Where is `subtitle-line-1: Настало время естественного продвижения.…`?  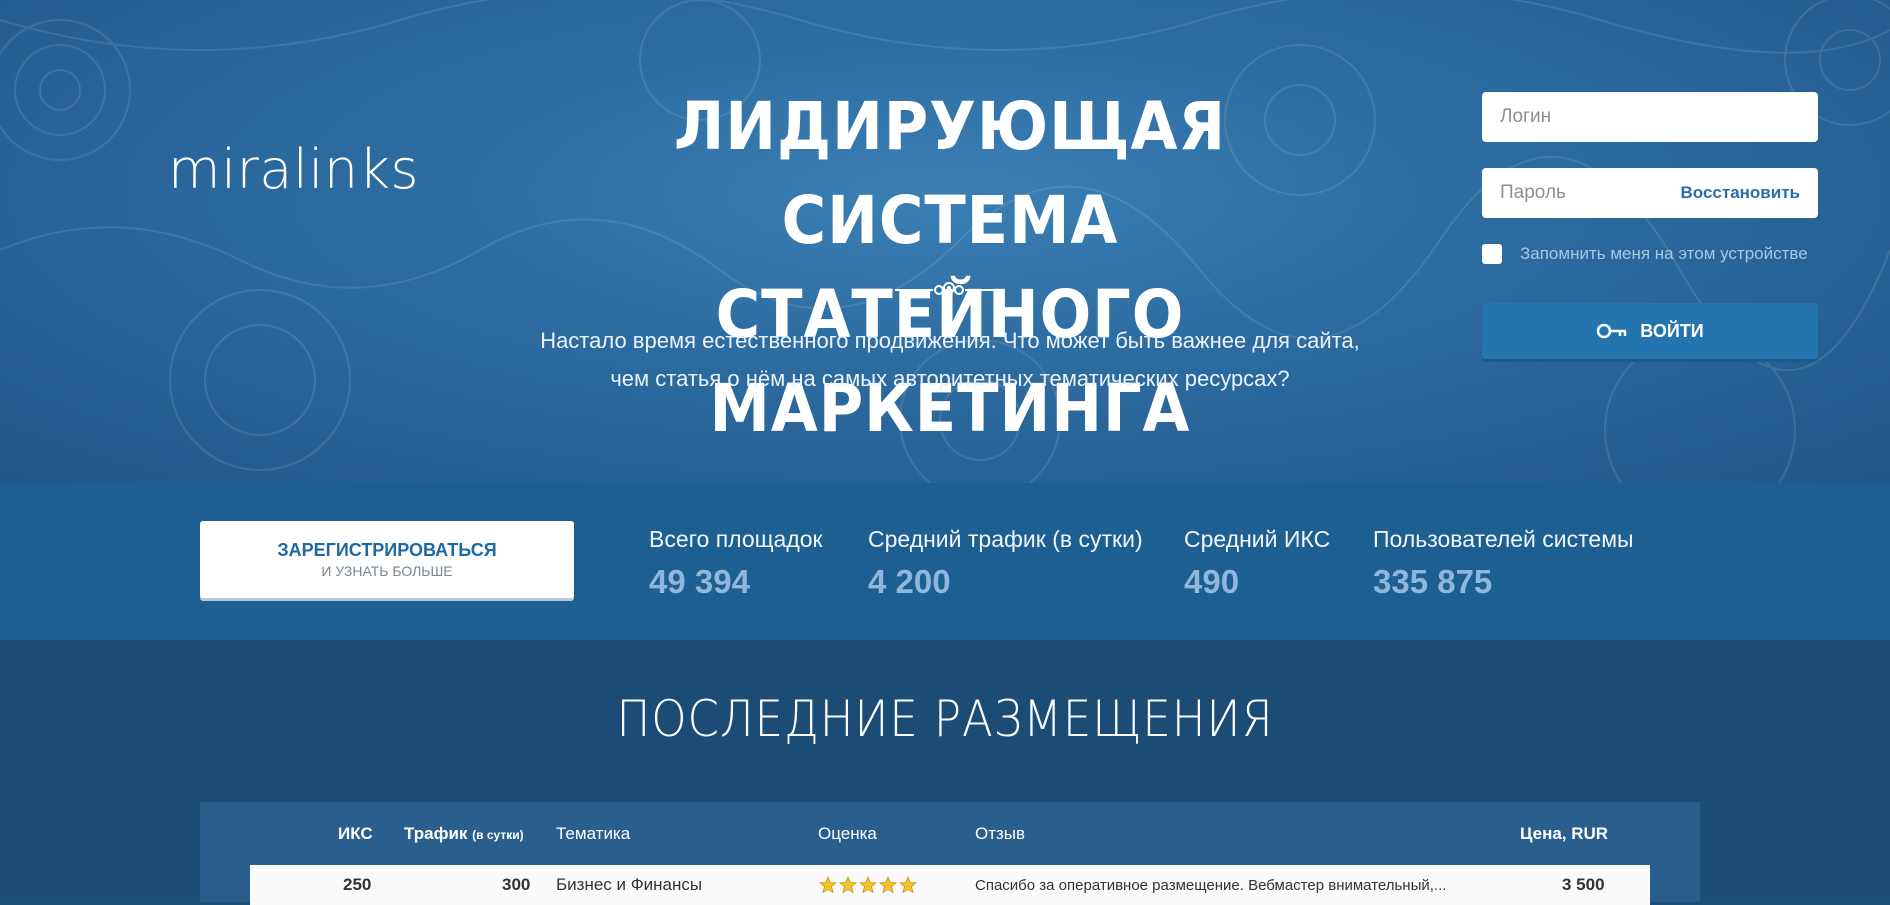
subtitle-line-1: Настало время естественного продвижения.… is located at coordinates (950, 340).